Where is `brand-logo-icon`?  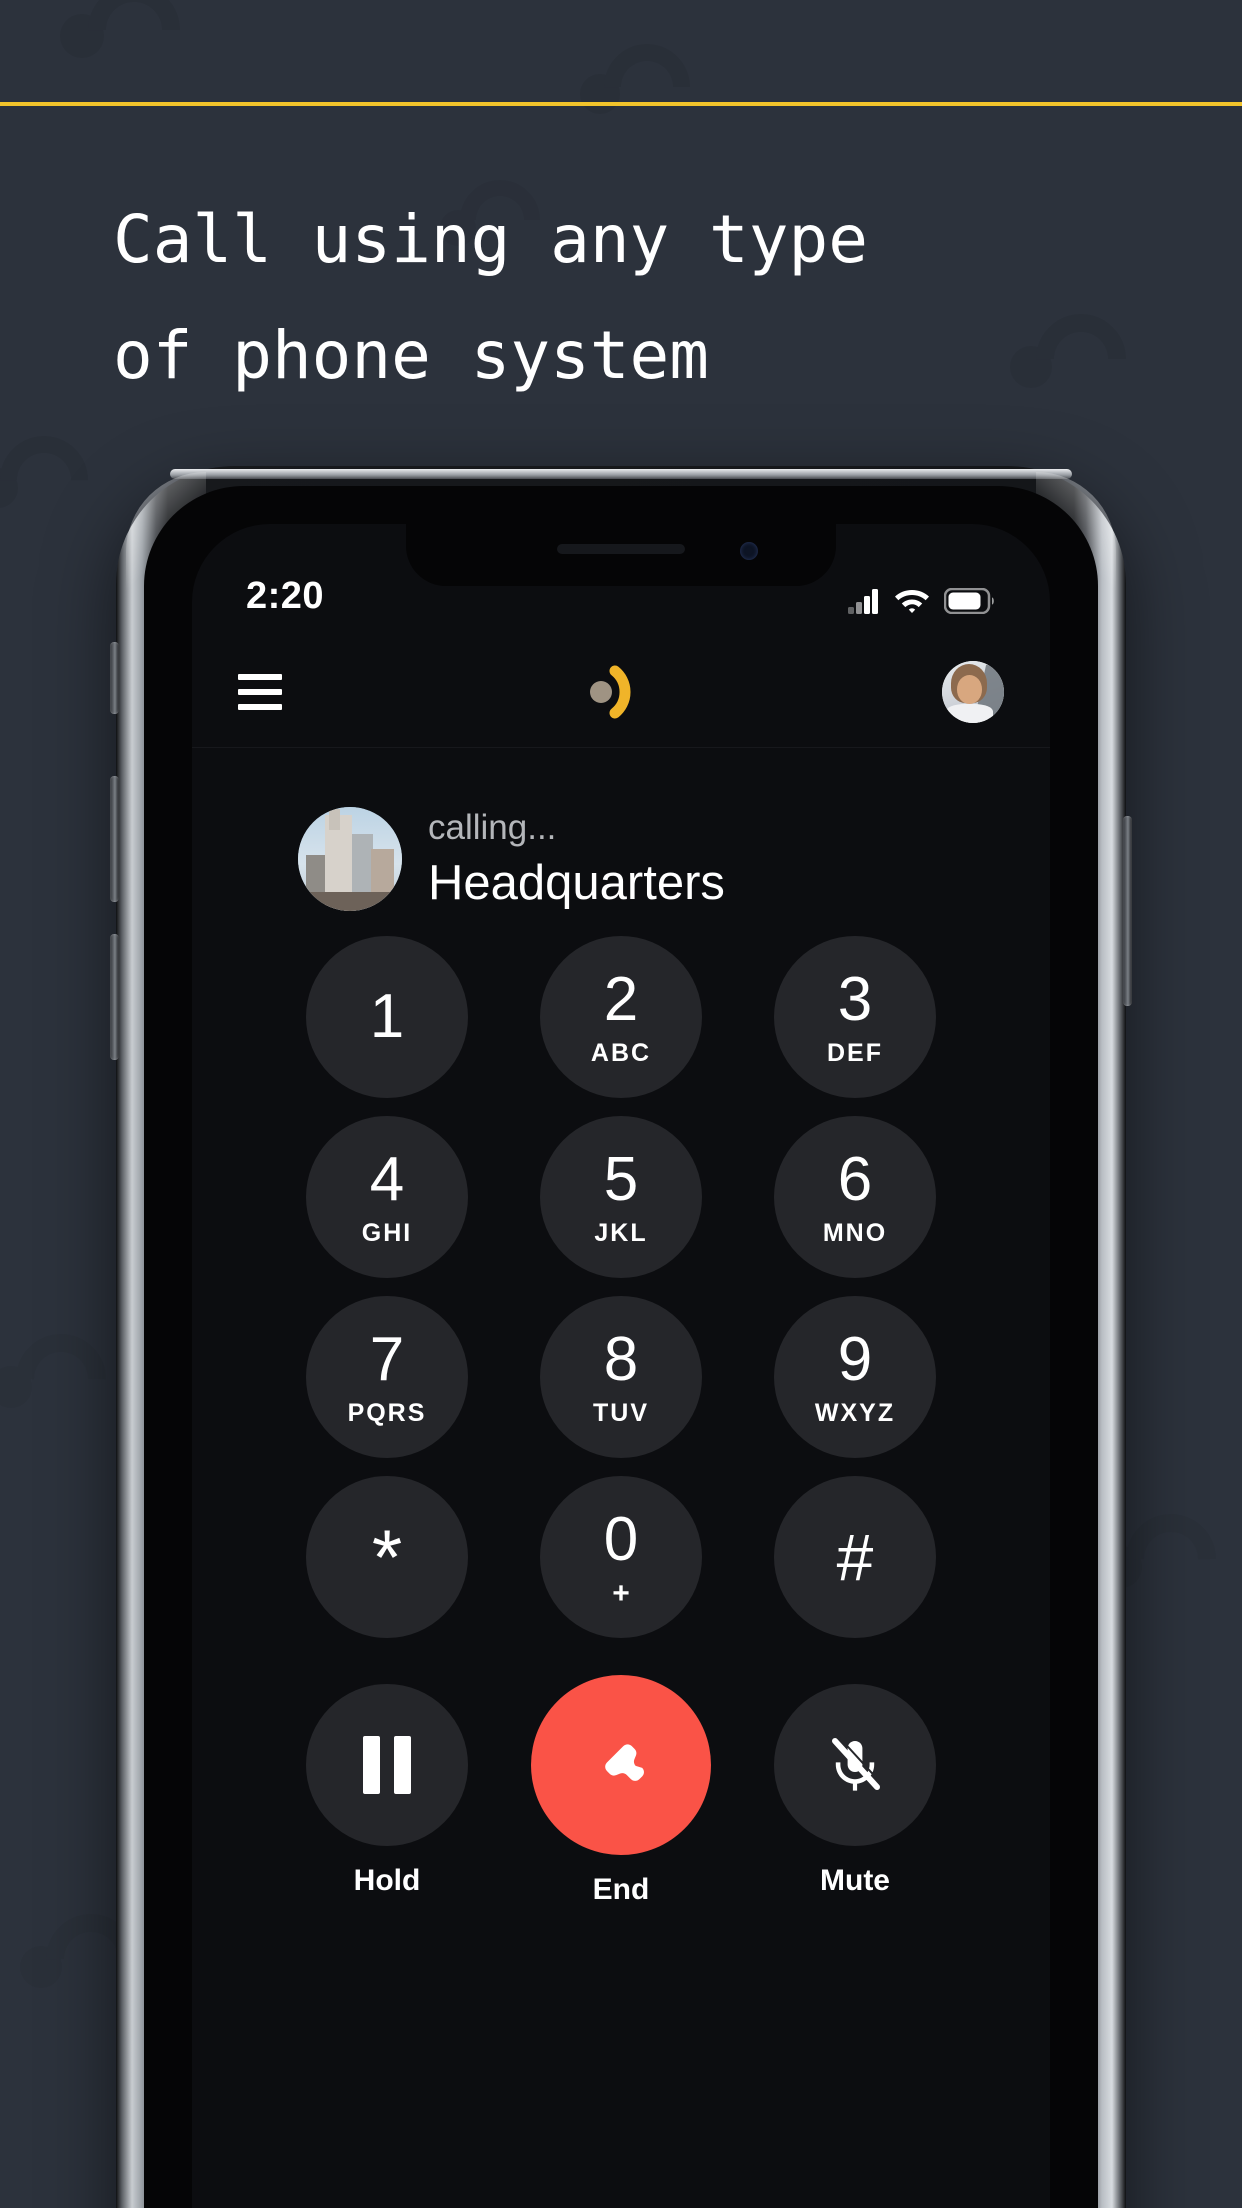
brand-logo-icon is located at coordinates (612, 692).